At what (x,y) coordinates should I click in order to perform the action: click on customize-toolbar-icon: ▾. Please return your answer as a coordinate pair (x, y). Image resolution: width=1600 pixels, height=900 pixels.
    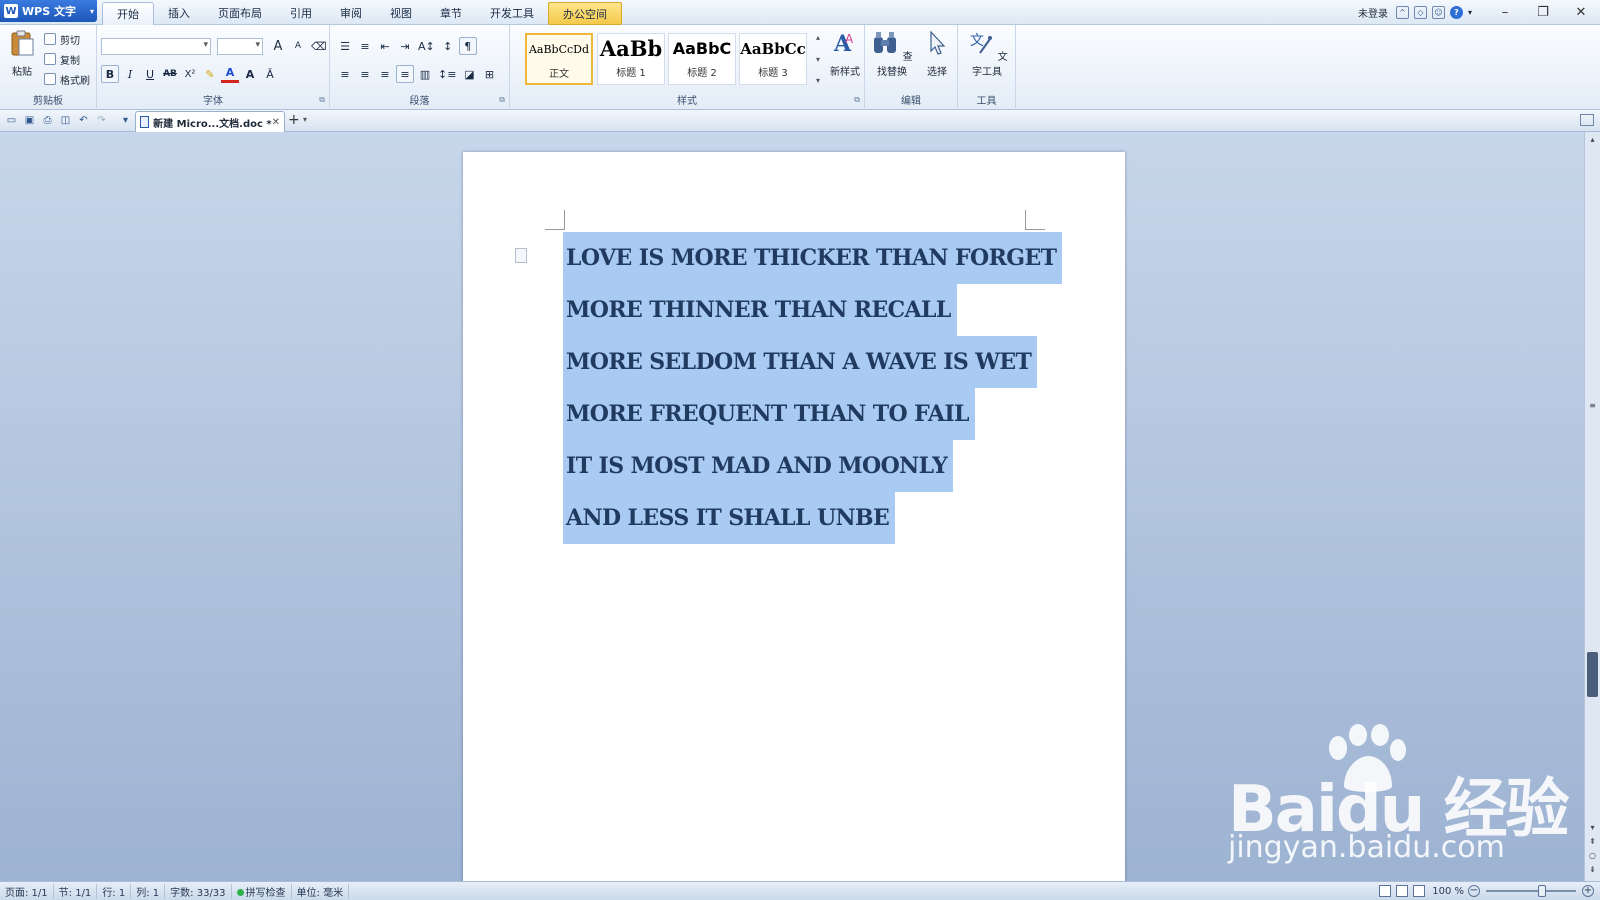
    Looking at the image, I should click on (125, 120).